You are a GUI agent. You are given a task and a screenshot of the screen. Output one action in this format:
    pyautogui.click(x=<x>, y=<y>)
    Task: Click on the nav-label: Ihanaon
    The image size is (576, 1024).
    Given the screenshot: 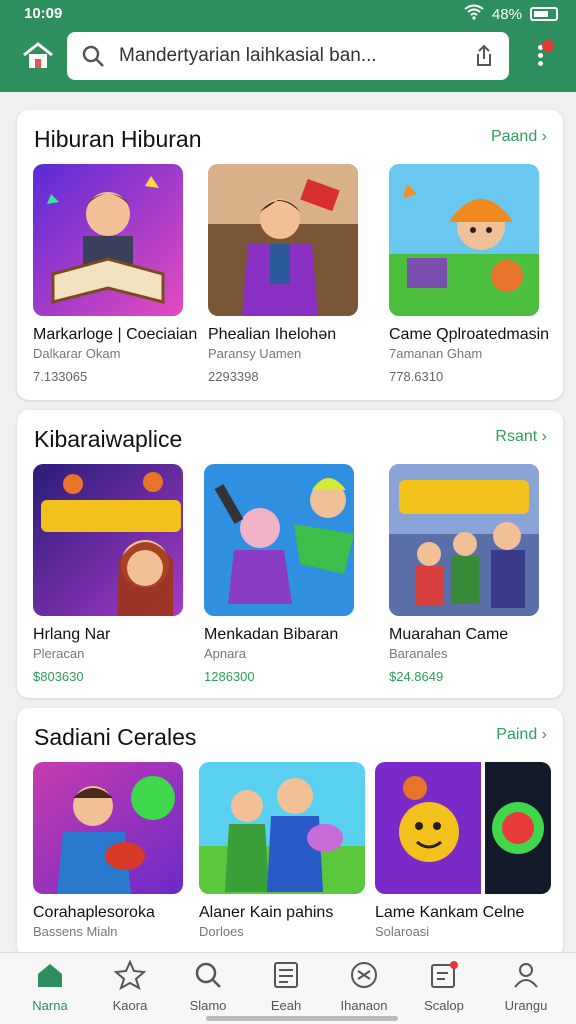 What is the action you would take?
    pyautogui.click(x=364, y=1005)
    